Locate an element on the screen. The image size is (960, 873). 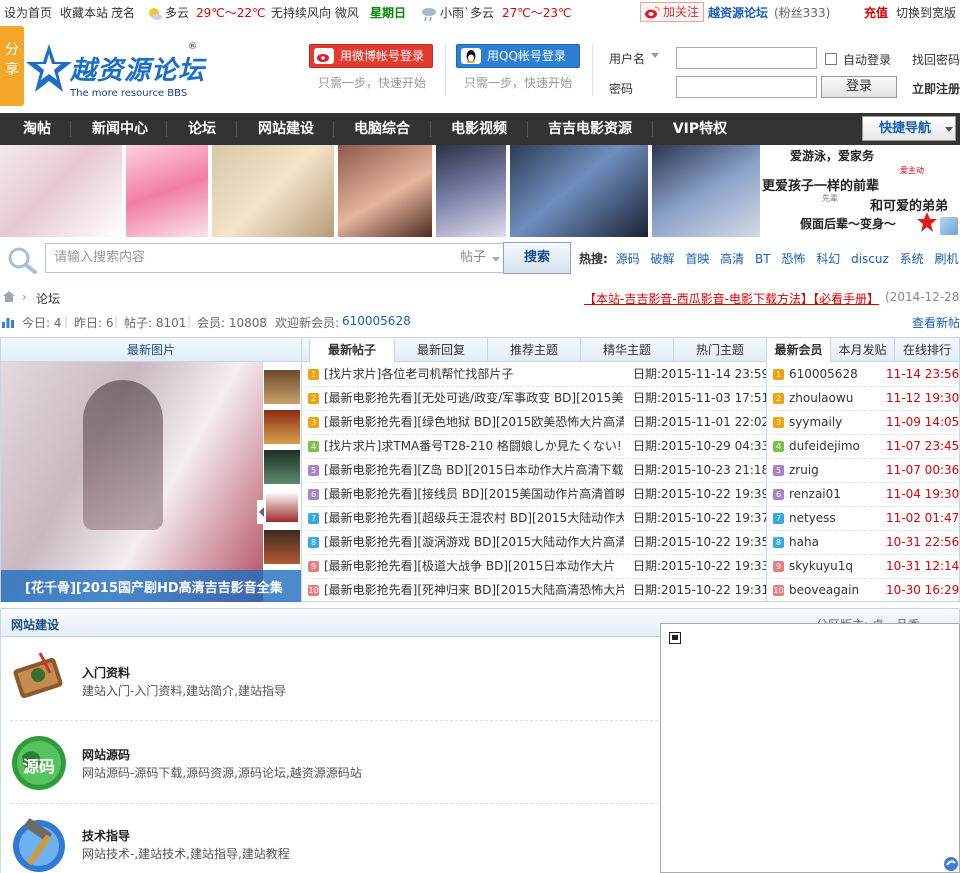
member-name: zhoulaowu is located at coordinates (821, 398).